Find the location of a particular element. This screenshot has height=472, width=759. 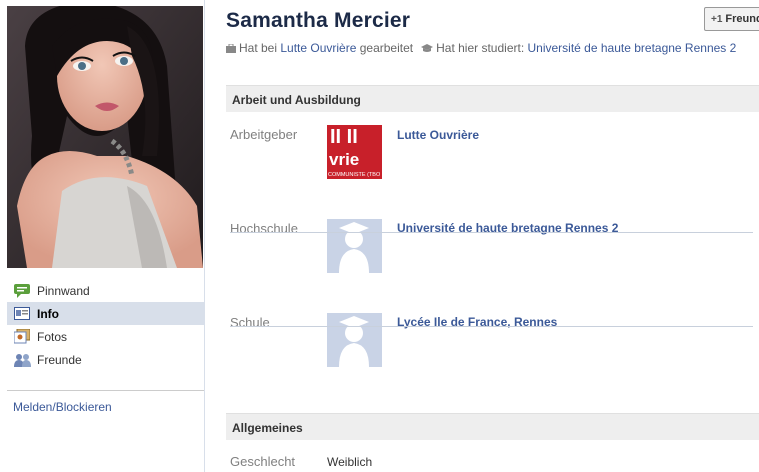

work-place-link: Lutte Ouvrière is located at coordinates (318, 48).